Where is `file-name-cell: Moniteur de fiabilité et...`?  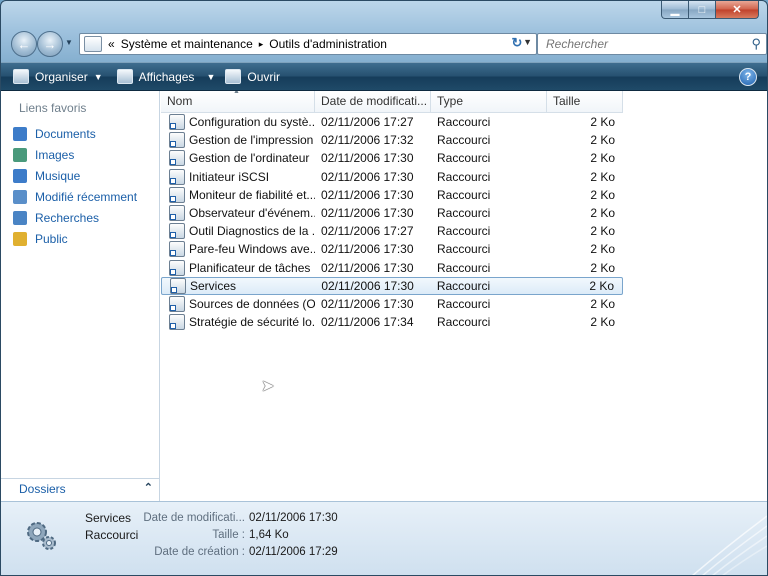 file-name-cell: Moniteur de fiabilité et... is located at coordinates (238, 194).